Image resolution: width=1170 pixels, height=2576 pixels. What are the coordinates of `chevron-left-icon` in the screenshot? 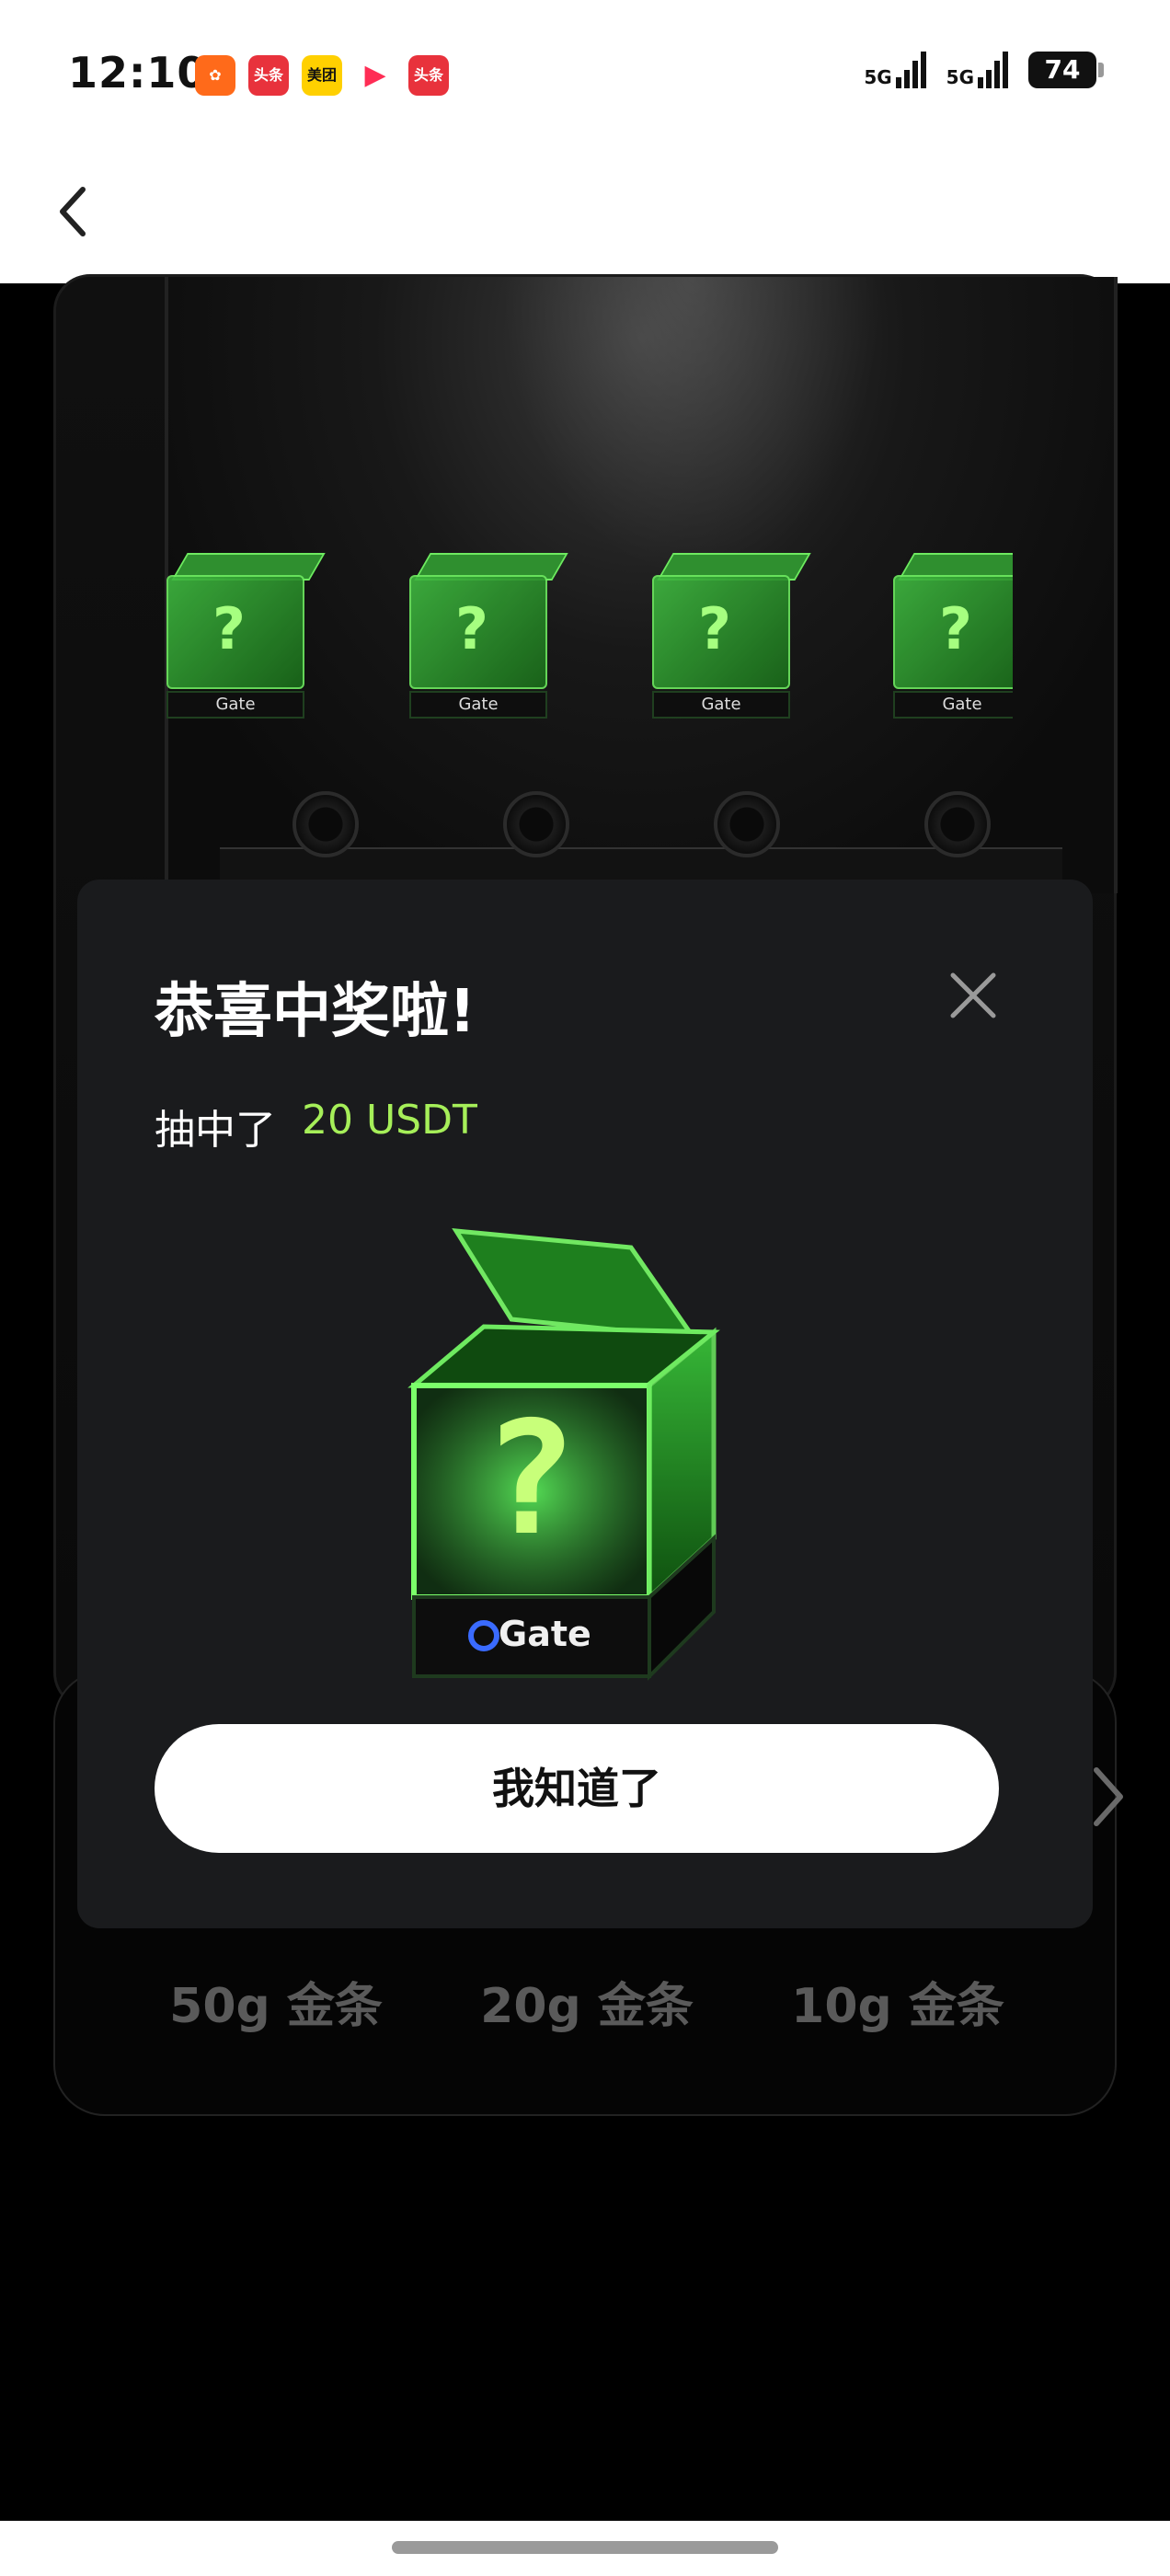 It's located at (73, 211).